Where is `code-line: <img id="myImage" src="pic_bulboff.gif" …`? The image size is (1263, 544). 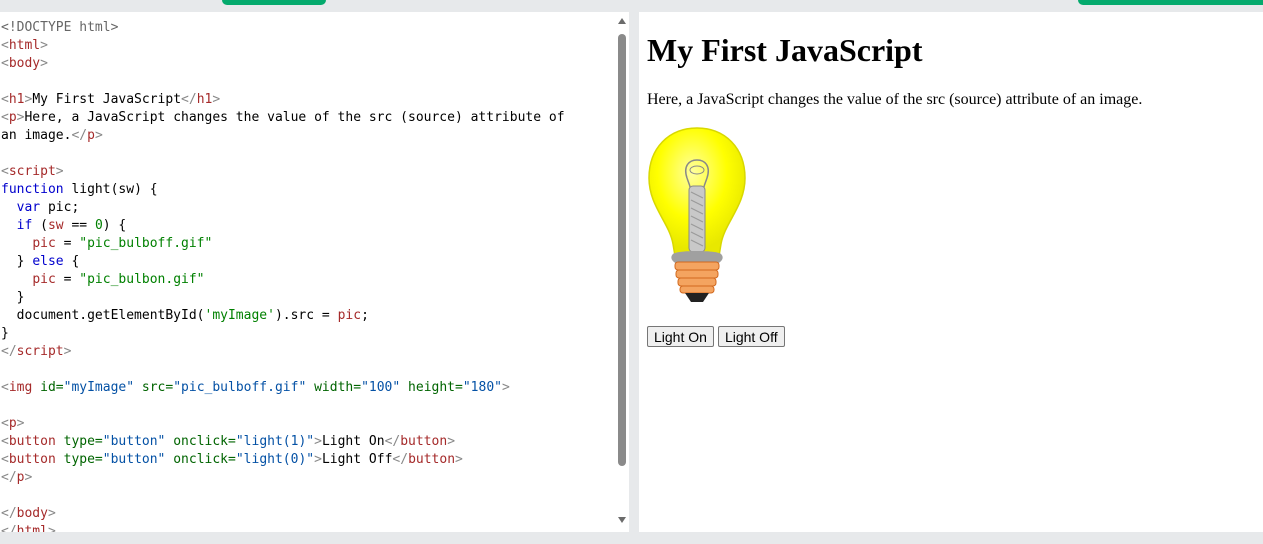
code-line: <img id="myImage" src="pic_bulboff.gif" … is located at coordinates (301, 388).